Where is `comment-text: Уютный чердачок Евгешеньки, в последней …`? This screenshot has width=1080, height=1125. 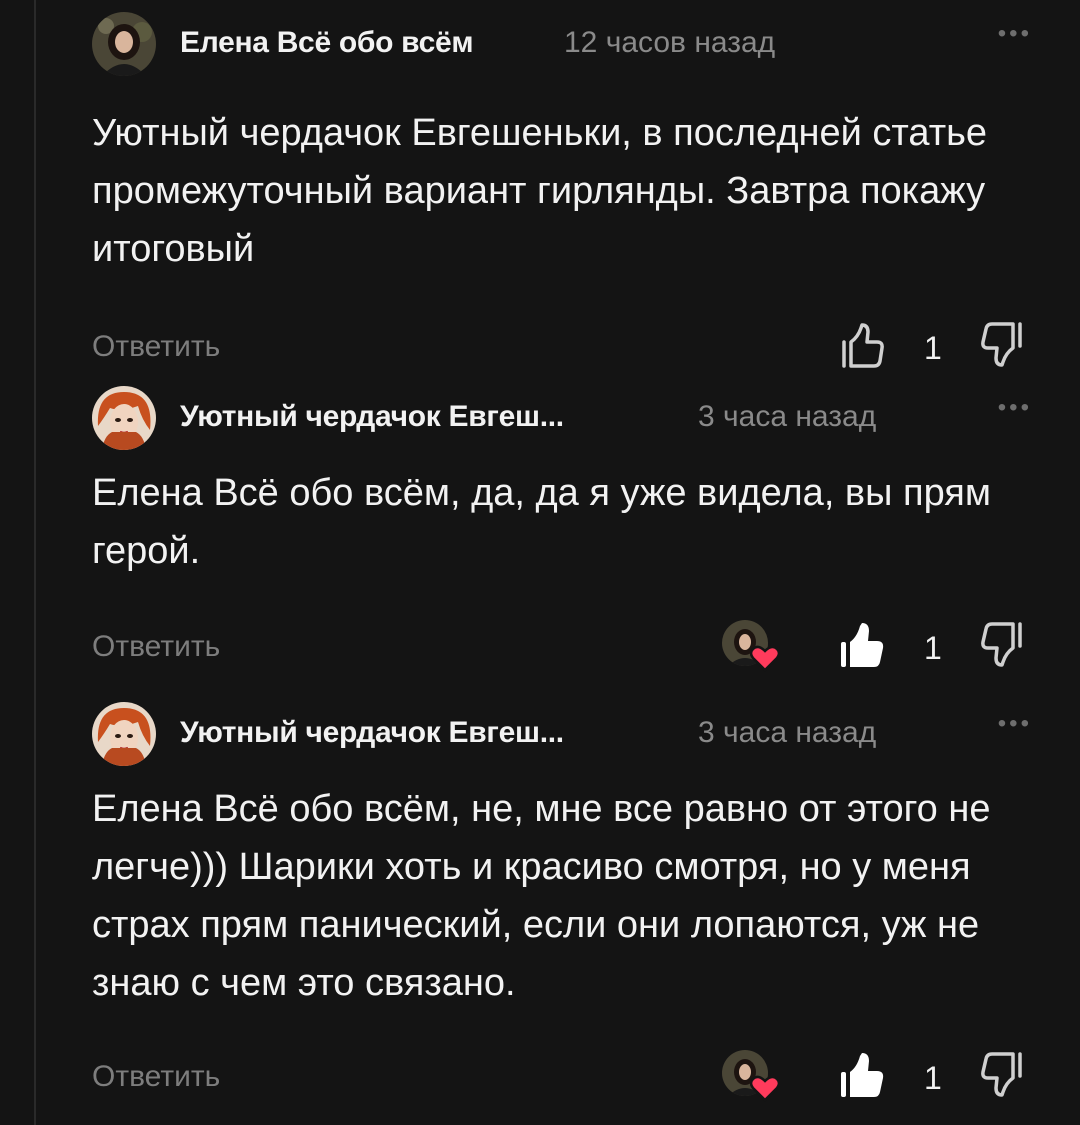
comment-text: Уютный чердачок Евгешеньки, в последней … is located at coordinates (540, 191).